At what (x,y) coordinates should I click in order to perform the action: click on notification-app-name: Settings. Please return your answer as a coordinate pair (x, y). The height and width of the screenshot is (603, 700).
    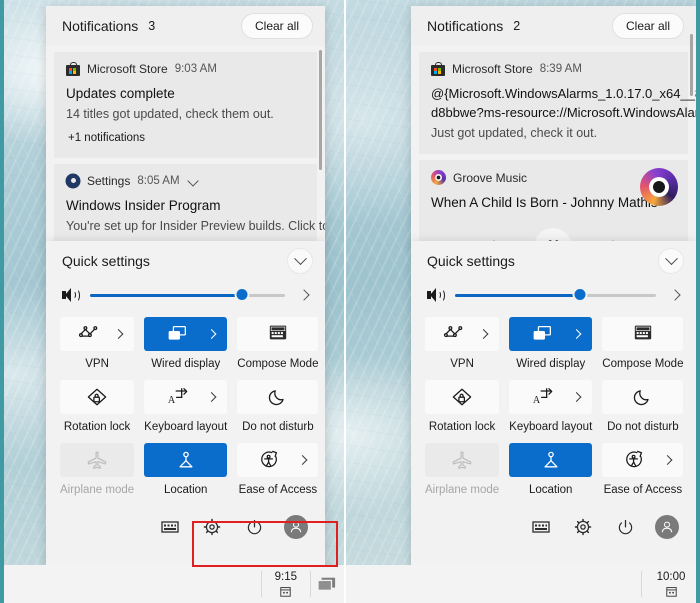
    Looking at the image, I should click on (109, 180).